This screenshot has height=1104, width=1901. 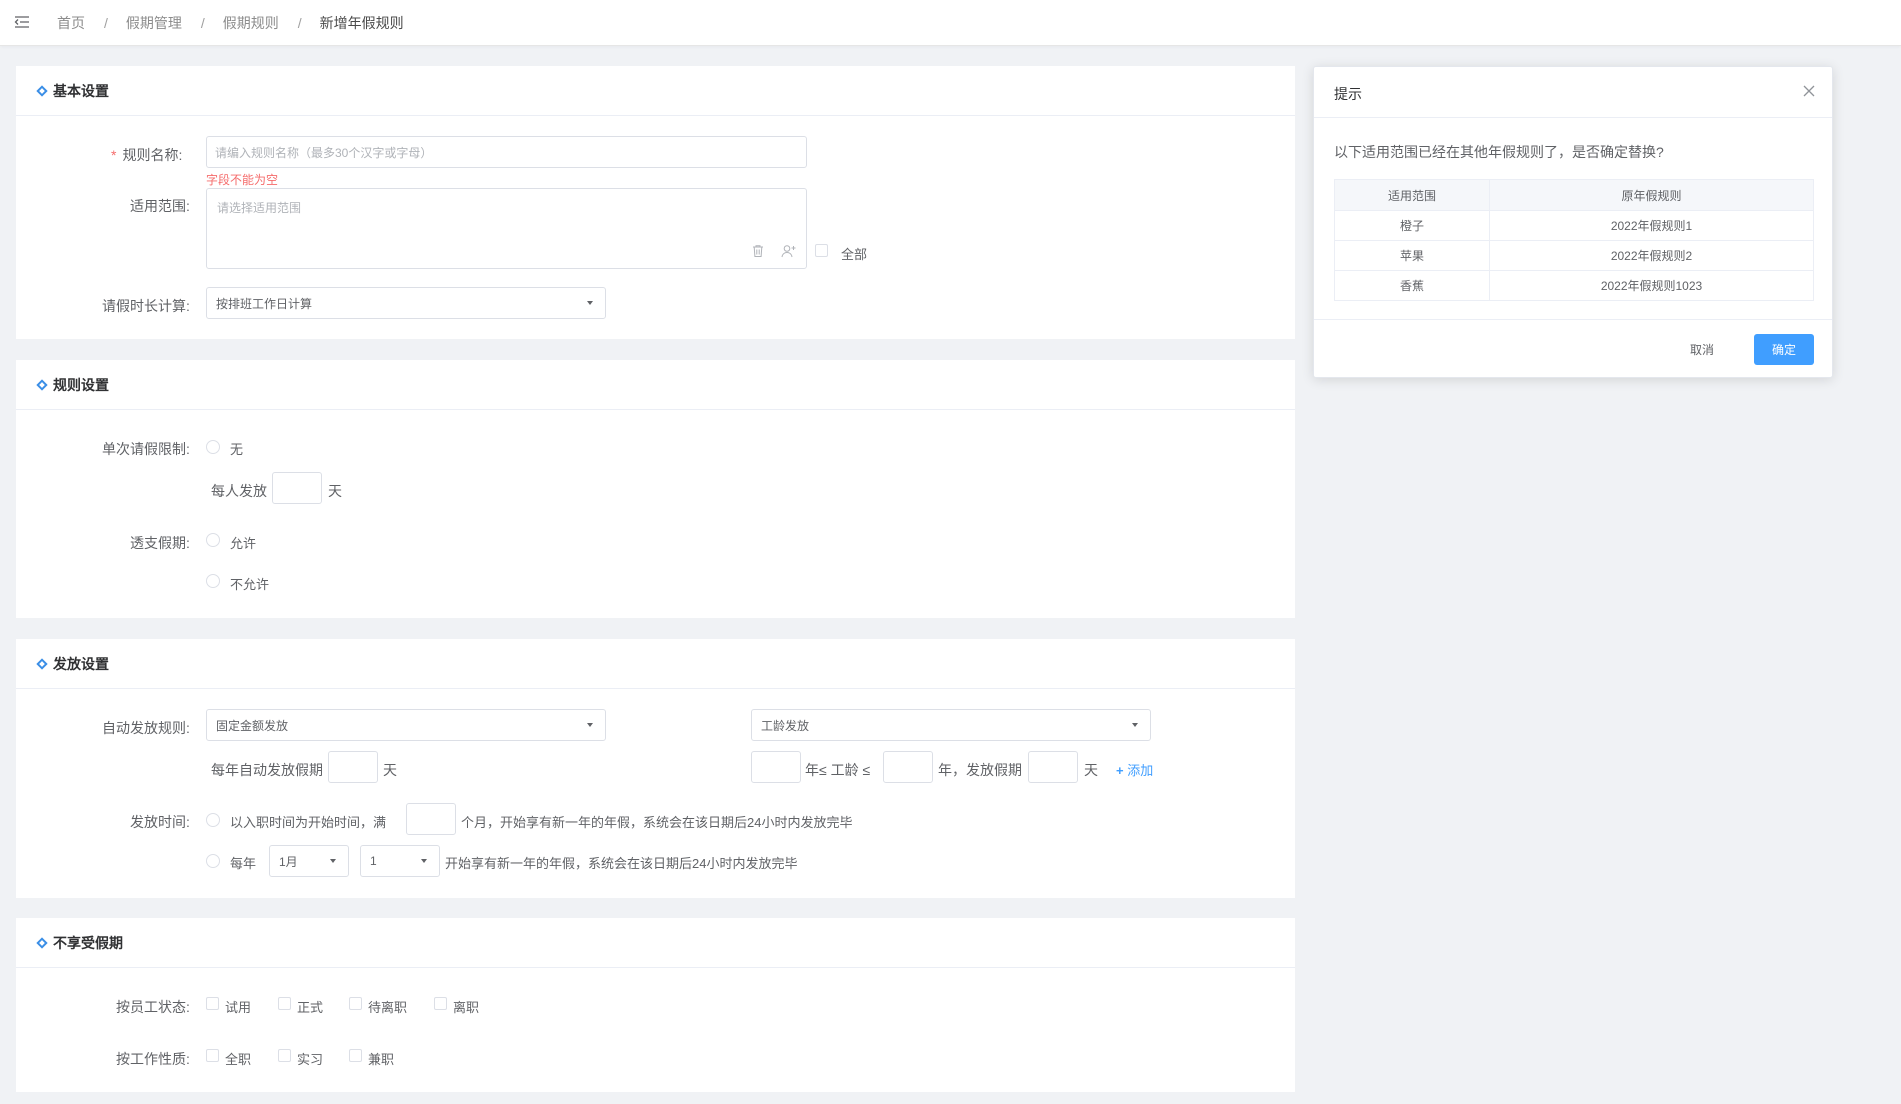 What do you see at coordinates (213, 581) in the screenshot?
I see `overdraft-disallow-radio` at bounding box center [213, 581].